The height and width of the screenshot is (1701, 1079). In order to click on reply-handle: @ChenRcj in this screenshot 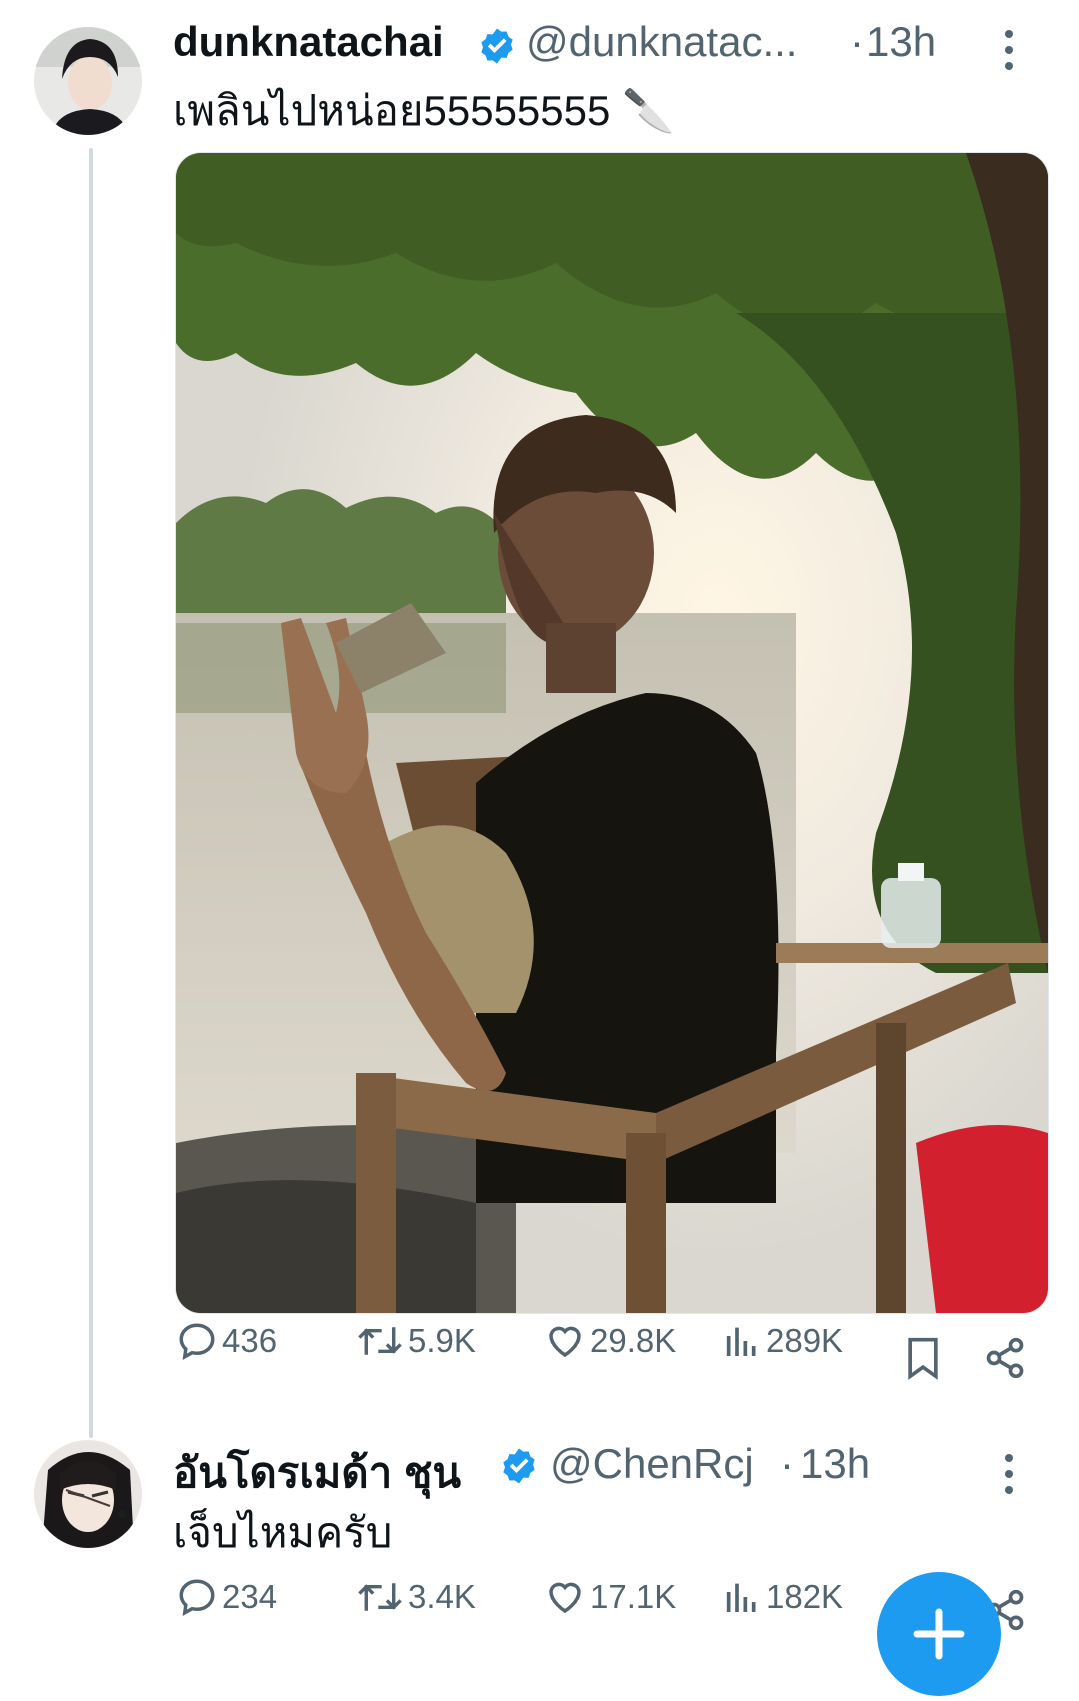, I will do `click(652, 1464)`.